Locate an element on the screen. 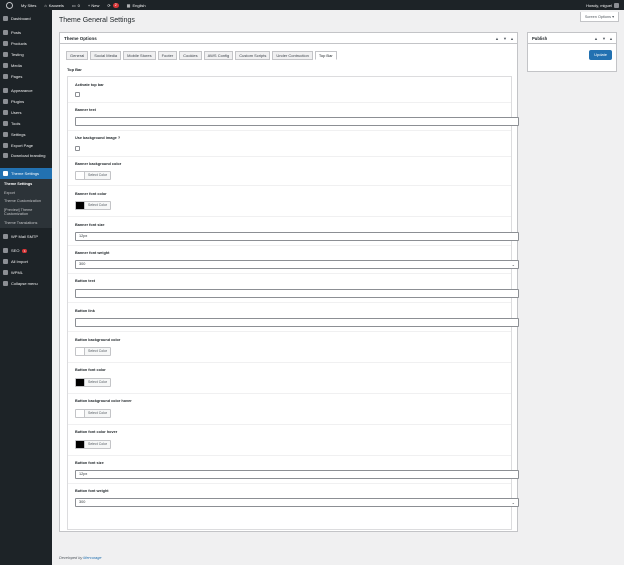  screen-options-button: Screen Options ▾ is located at coordinates (599, 17).